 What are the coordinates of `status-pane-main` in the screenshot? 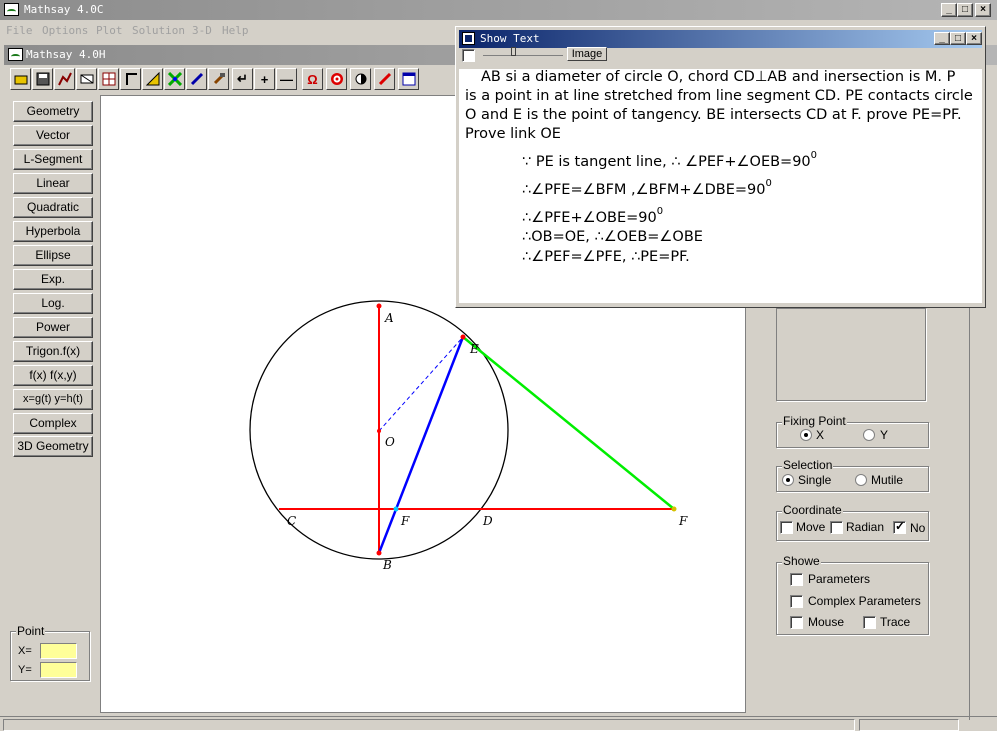 It's located at (429, 725).